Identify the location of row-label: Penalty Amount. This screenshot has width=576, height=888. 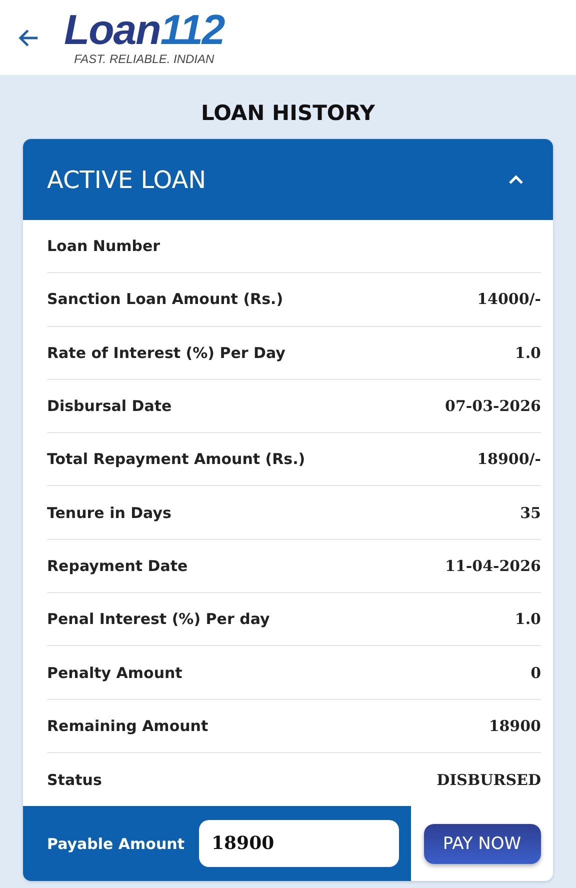
(114, 673).